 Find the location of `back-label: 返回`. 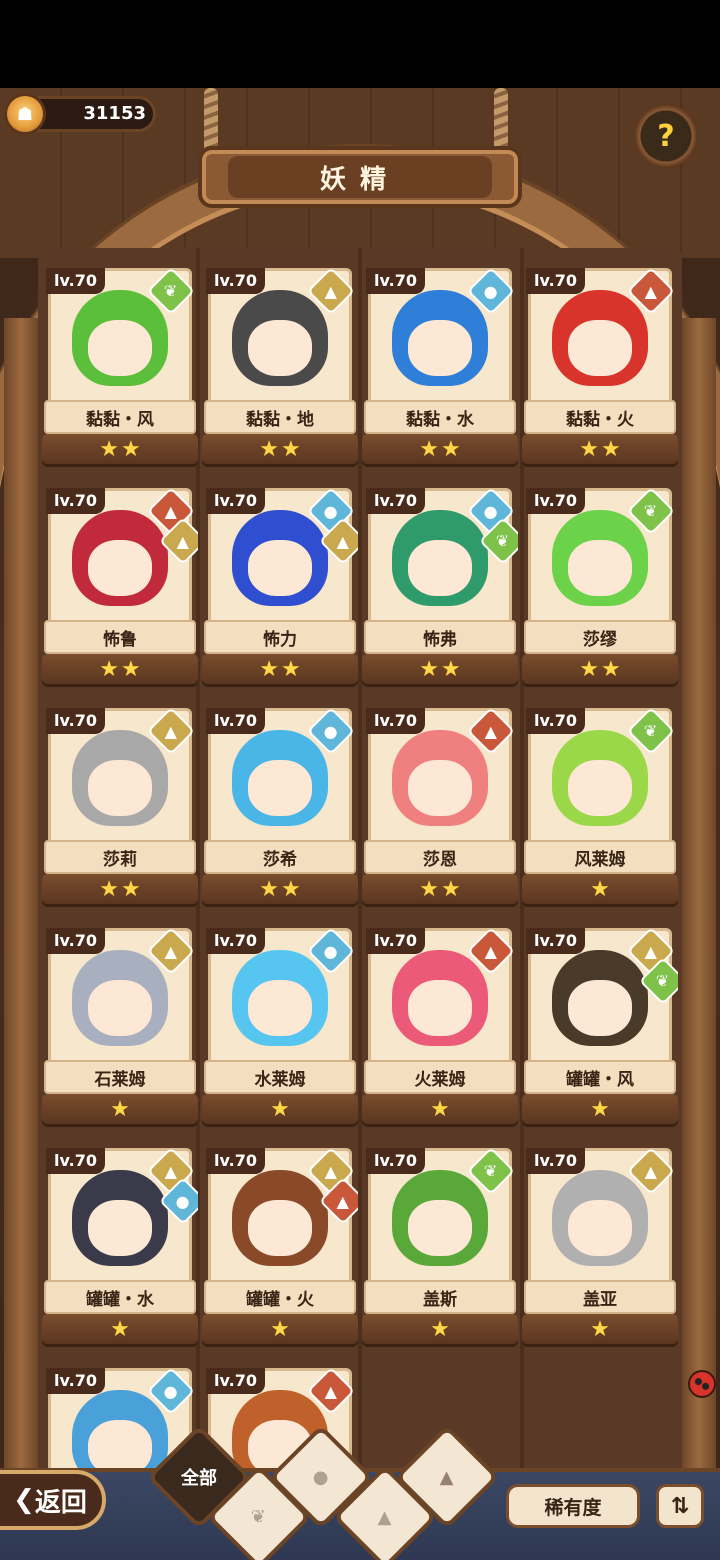

back-label: 返回 is located at coordinates (60, 1502).